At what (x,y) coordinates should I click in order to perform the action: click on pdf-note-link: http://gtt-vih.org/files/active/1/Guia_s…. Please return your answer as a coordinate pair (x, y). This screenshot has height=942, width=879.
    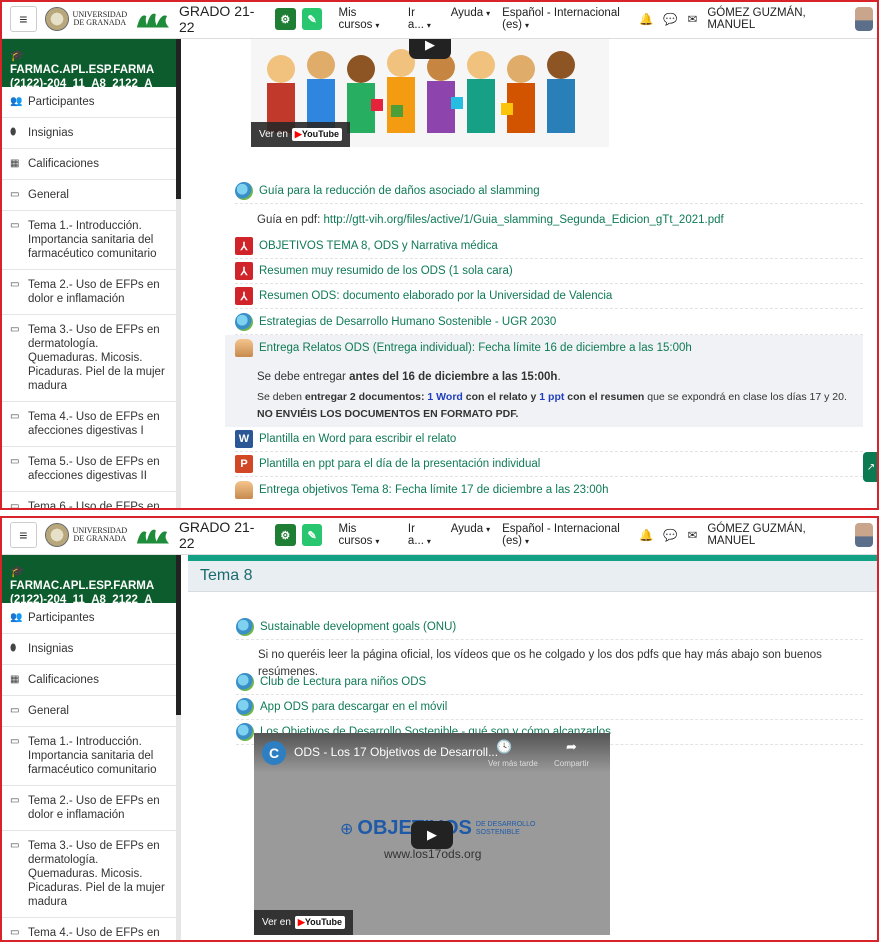
    Looking at the image, I should click on (524, 220).